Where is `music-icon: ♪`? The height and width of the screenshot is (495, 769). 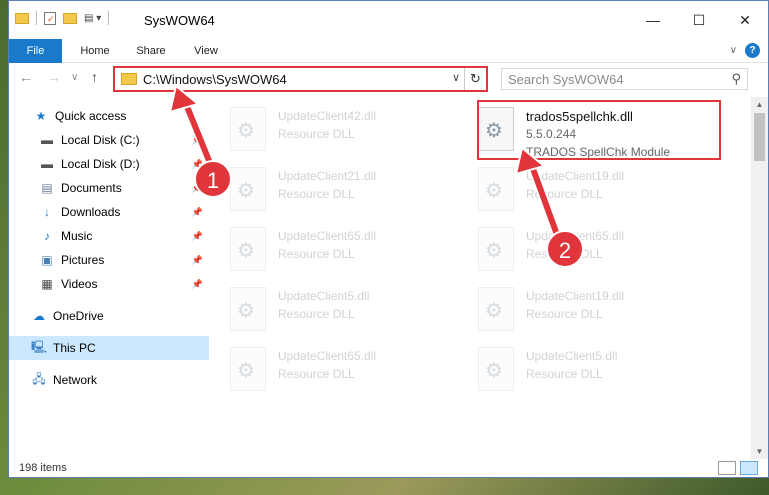 music-icon: ♪ is located at coordinates (47, 236).